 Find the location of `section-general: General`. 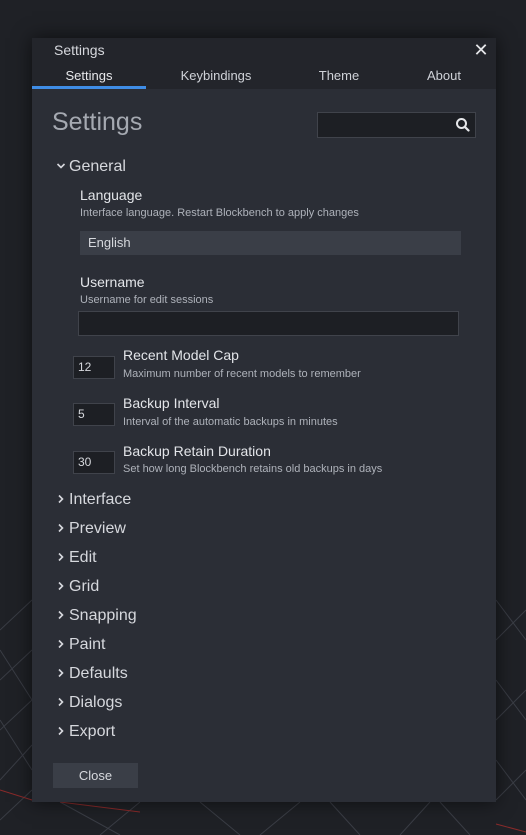

section-general: General is located at coordinates (91, 169).